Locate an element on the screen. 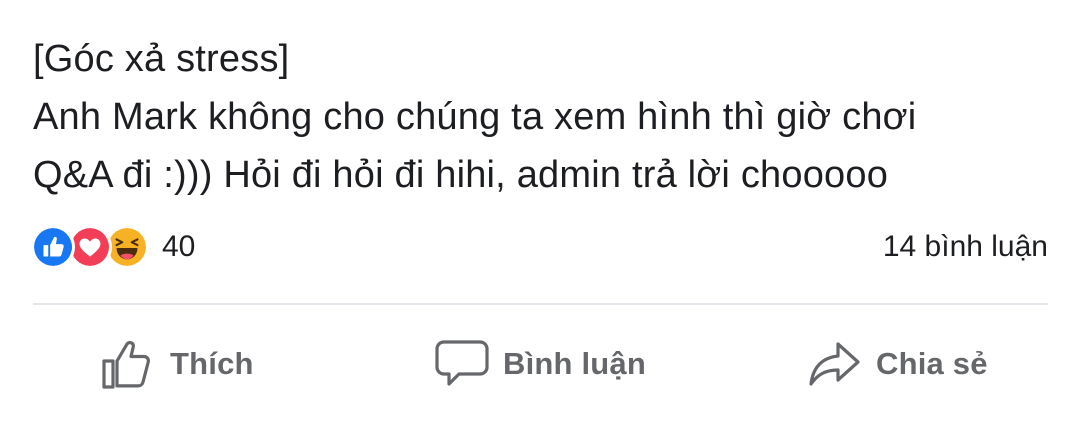 This screenshot has height=421, width=1080. share-button: Chia sẻ is located at coordinates (897, 364).